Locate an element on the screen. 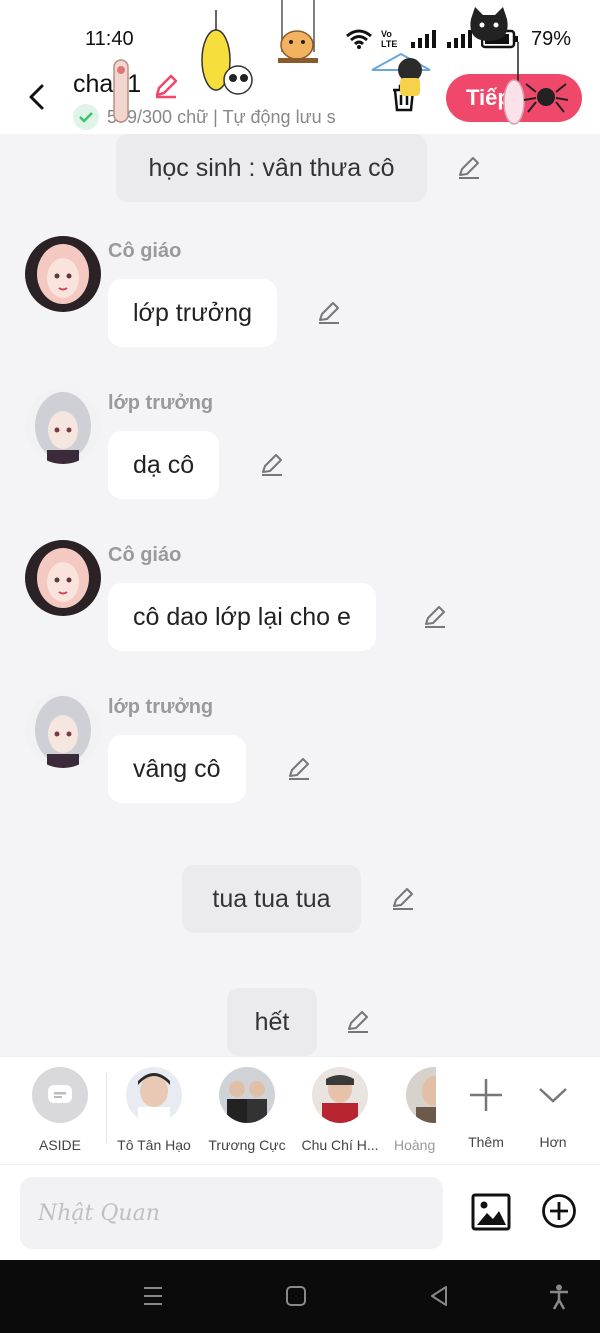 Image resolution: width=600 pixels, height=1333 pixels. character-label: Thêm is located at coordinates (486, 1142).